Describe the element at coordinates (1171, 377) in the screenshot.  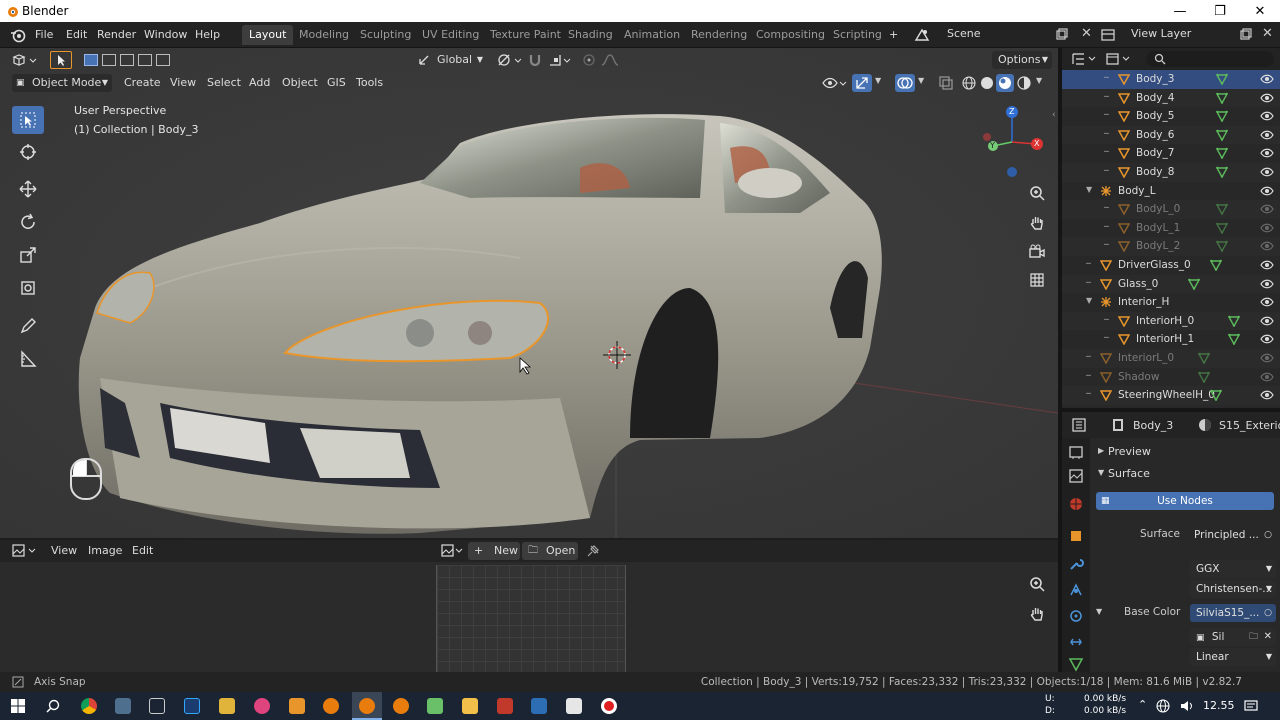
I see `outliner-row: ─ Shadow` at that location.